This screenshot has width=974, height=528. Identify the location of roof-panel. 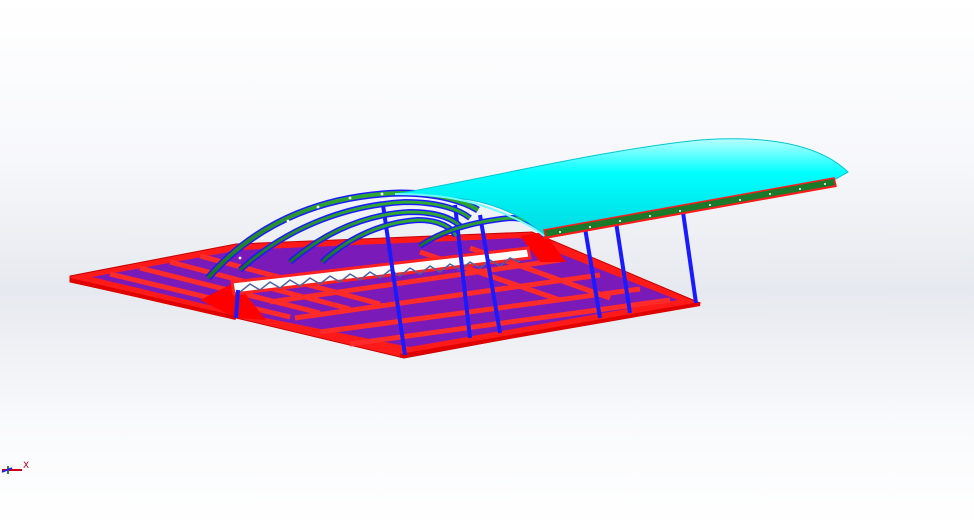
(621, 188).